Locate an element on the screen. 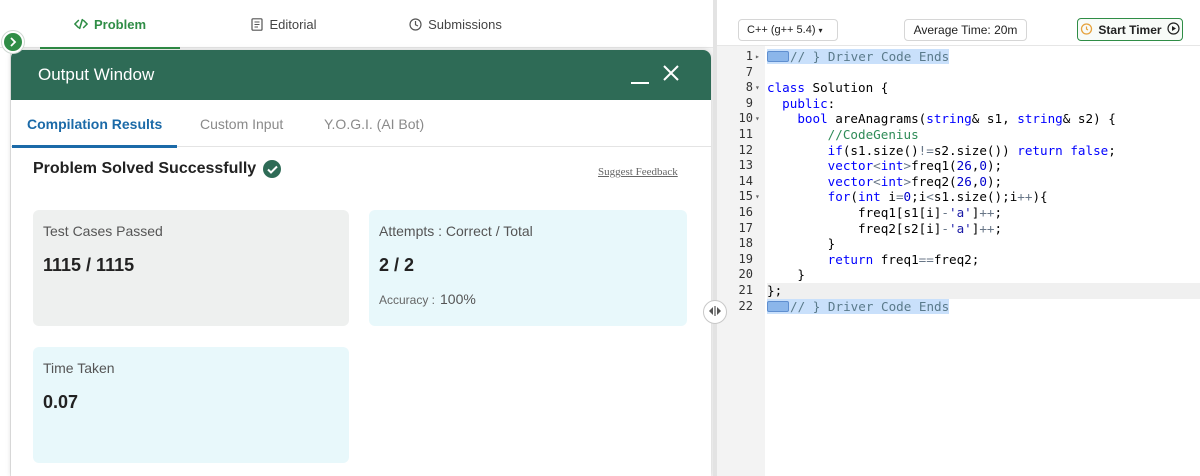 The image size is (1200, 476). line-number: 17 is located at coordinates (745, 227).